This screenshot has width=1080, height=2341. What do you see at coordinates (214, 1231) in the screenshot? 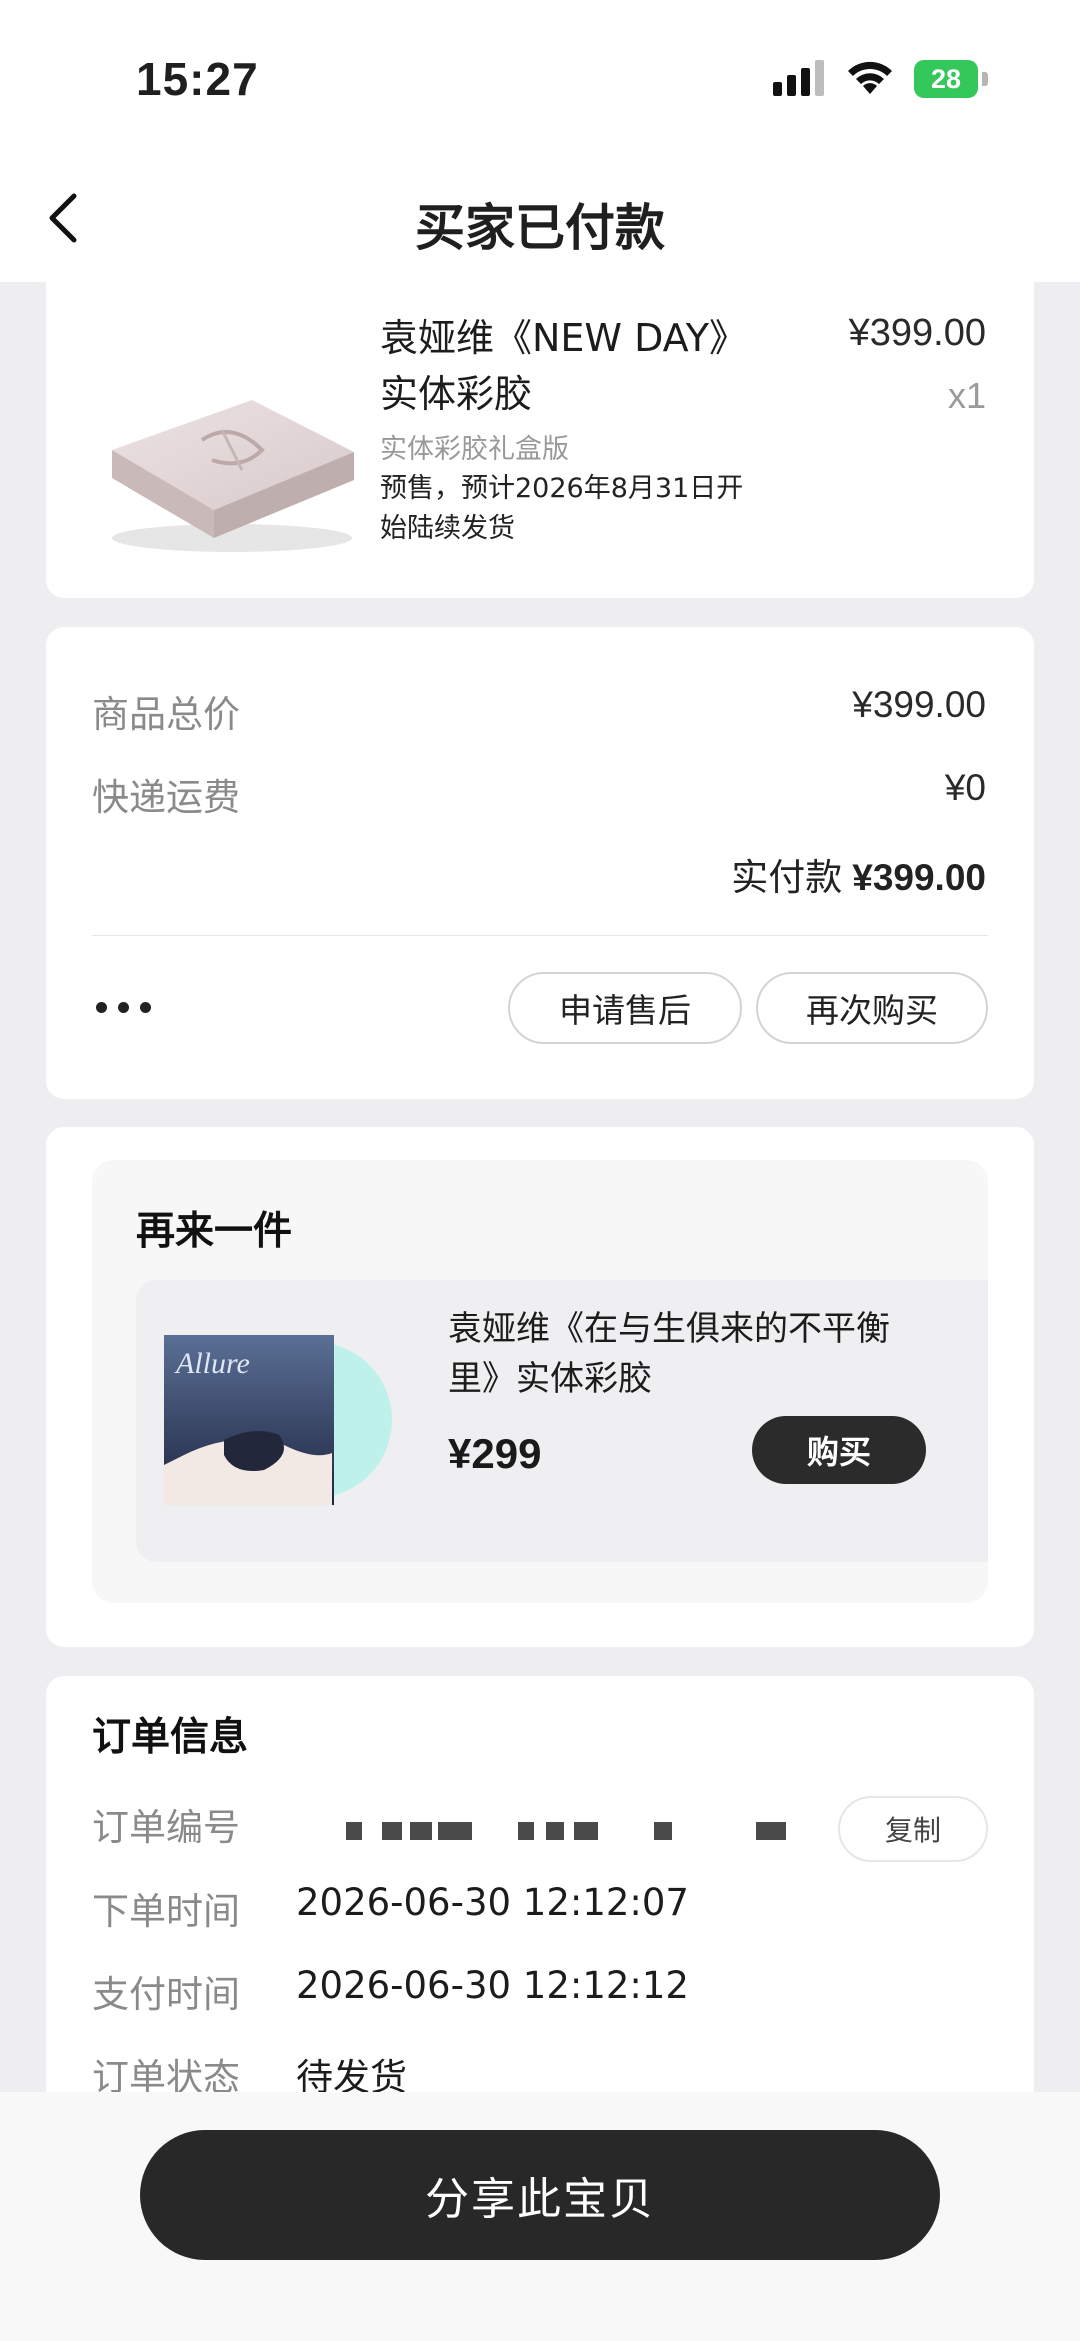
I see `buy-again-title: 再来一件` at bounding box center [214, 1231].